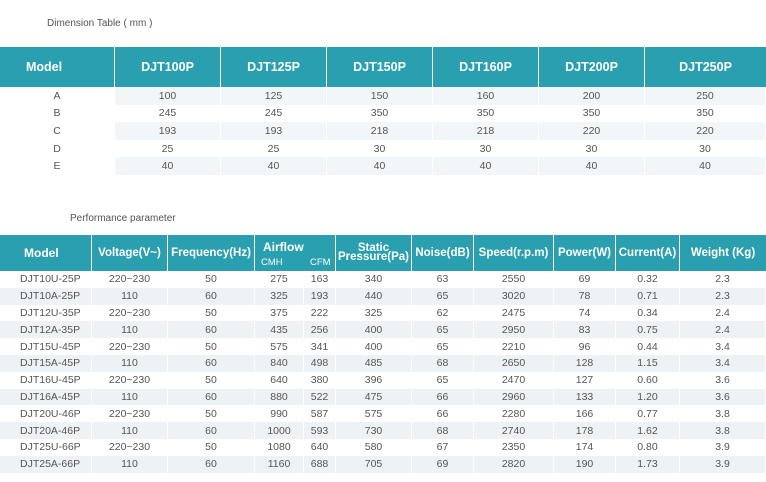  Describe the element at coordinates (648, 346) in the screenshot. I see `table-cell: 0.44` at that location.